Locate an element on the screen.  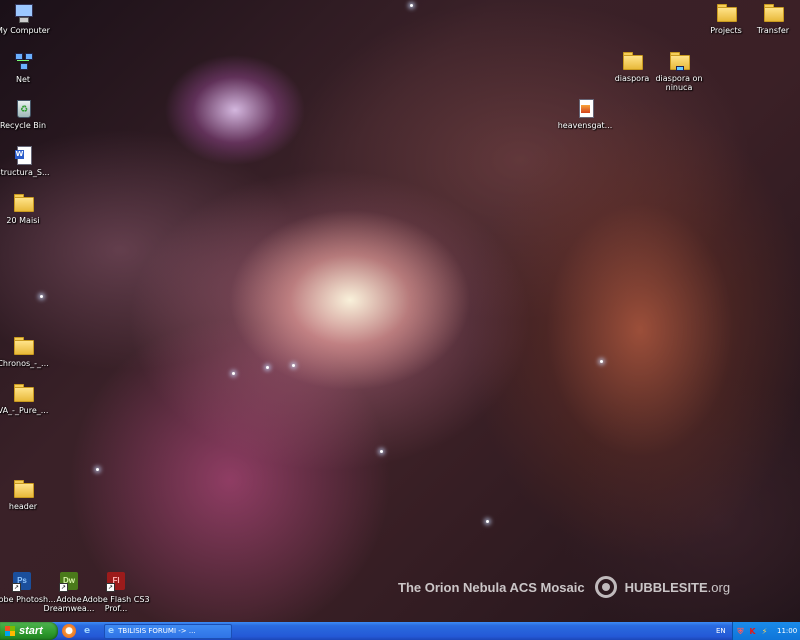
clock: 11:00 is located at coordinates (787, 631).